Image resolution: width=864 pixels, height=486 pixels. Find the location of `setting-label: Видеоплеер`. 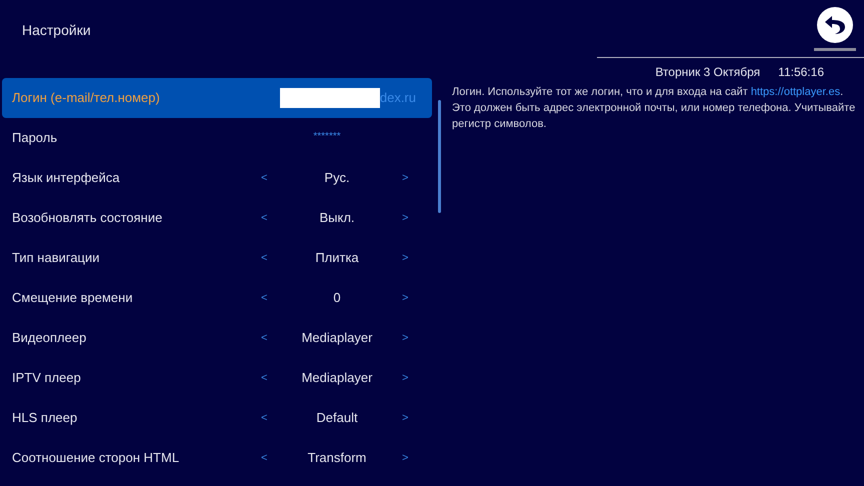

setting-label: Видеоплеер is located at coordinates (49, 338).